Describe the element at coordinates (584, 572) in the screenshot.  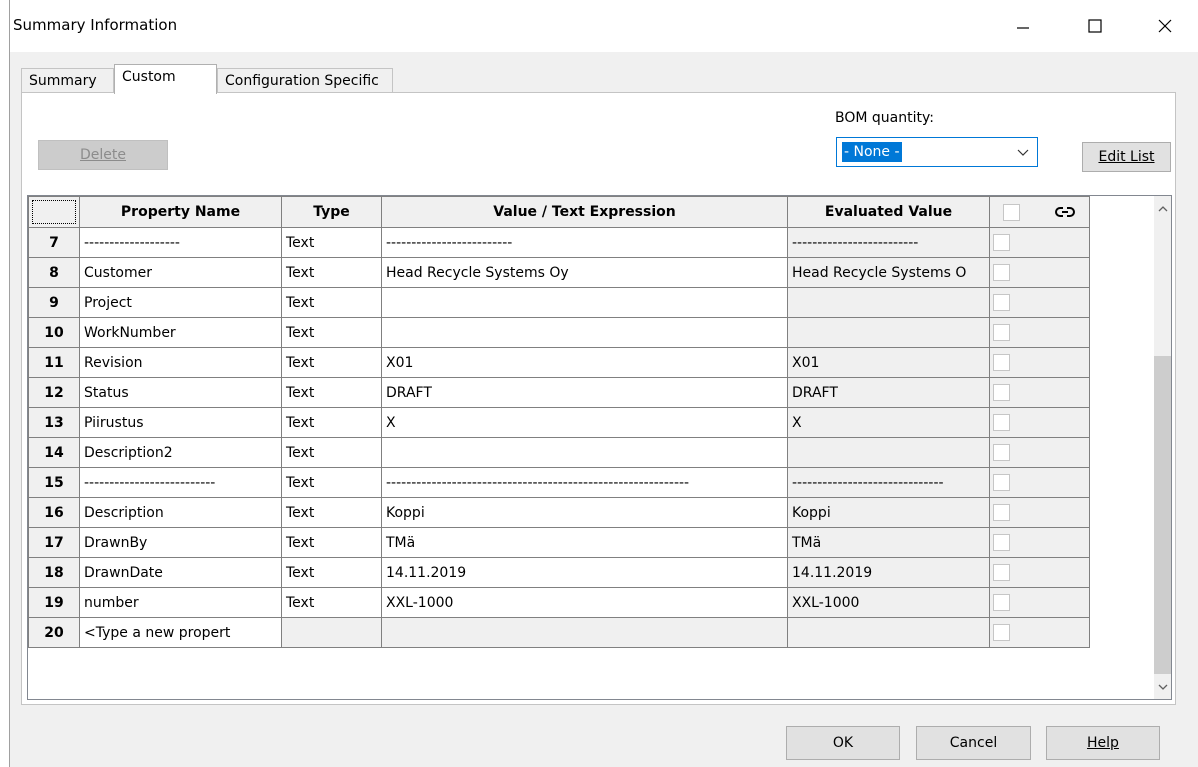
I see `value-expression-cell: 14.11.2019` at that location.